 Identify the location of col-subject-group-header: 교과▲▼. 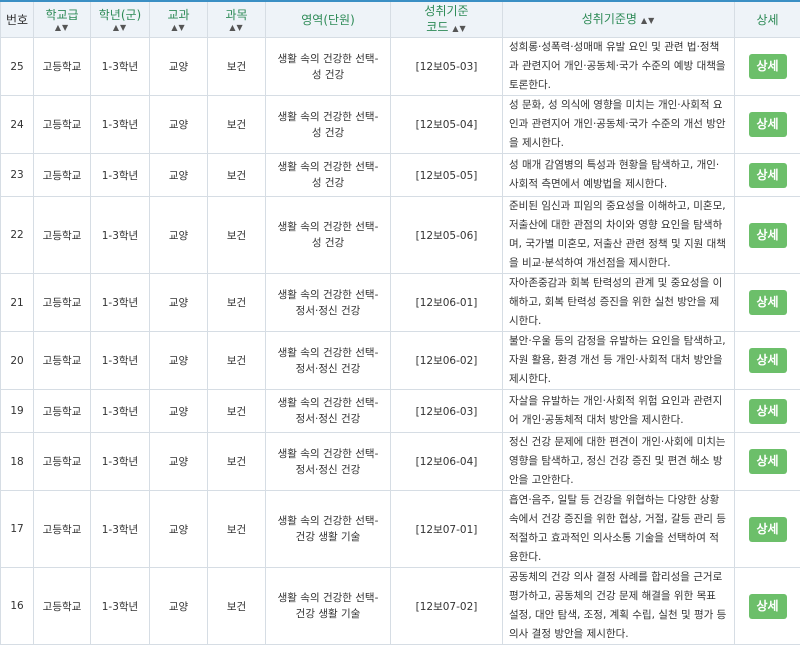
(179, 19).